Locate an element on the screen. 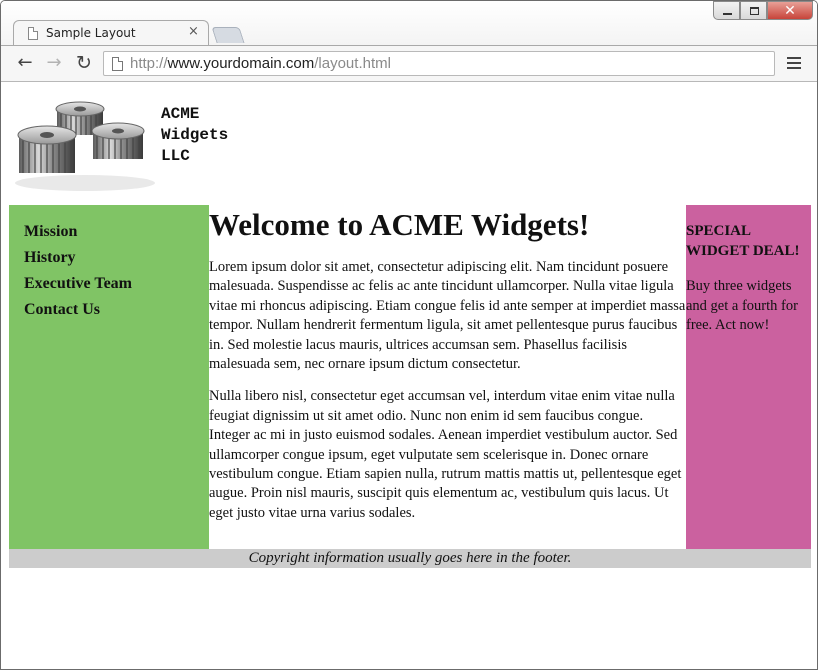 This screenshot has width=818, height=670. reload-button: ↻ is located at coordinates (84, 63).